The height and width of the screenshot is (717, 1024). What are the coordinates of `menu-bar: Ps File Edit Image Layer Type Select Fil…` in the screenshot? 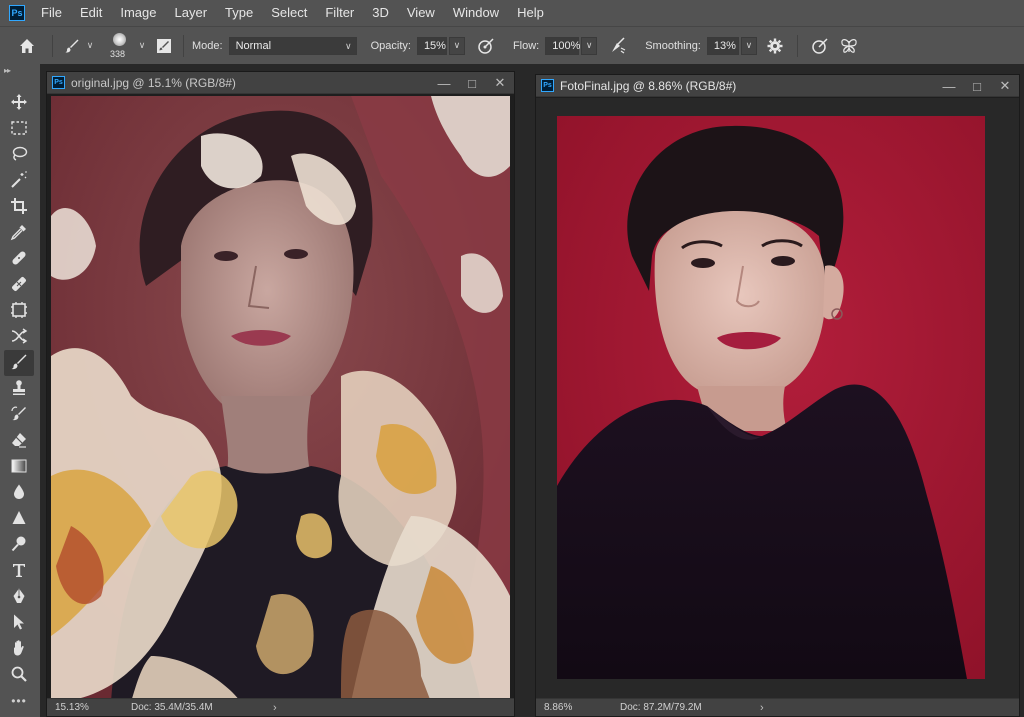 It's located at (512, 13).